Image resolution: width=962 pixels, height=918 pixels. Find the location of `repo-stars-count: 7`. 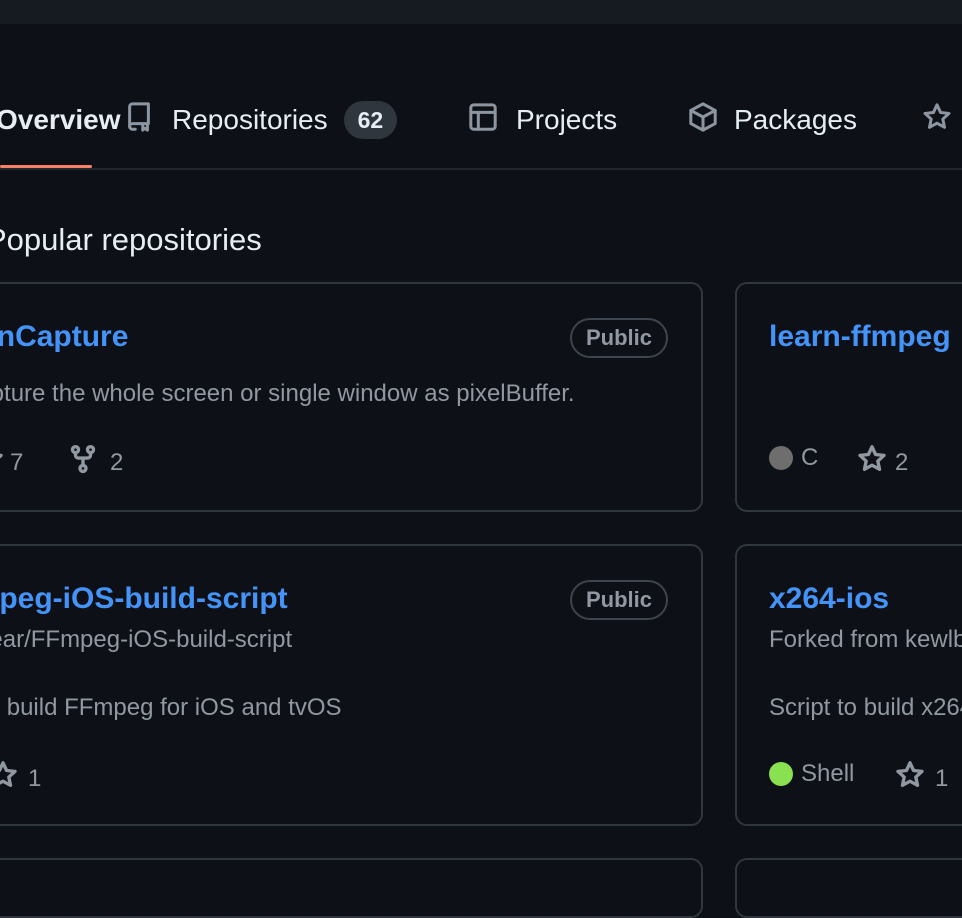

repo-stars-count: 7 is located at coordinates (17, 462).